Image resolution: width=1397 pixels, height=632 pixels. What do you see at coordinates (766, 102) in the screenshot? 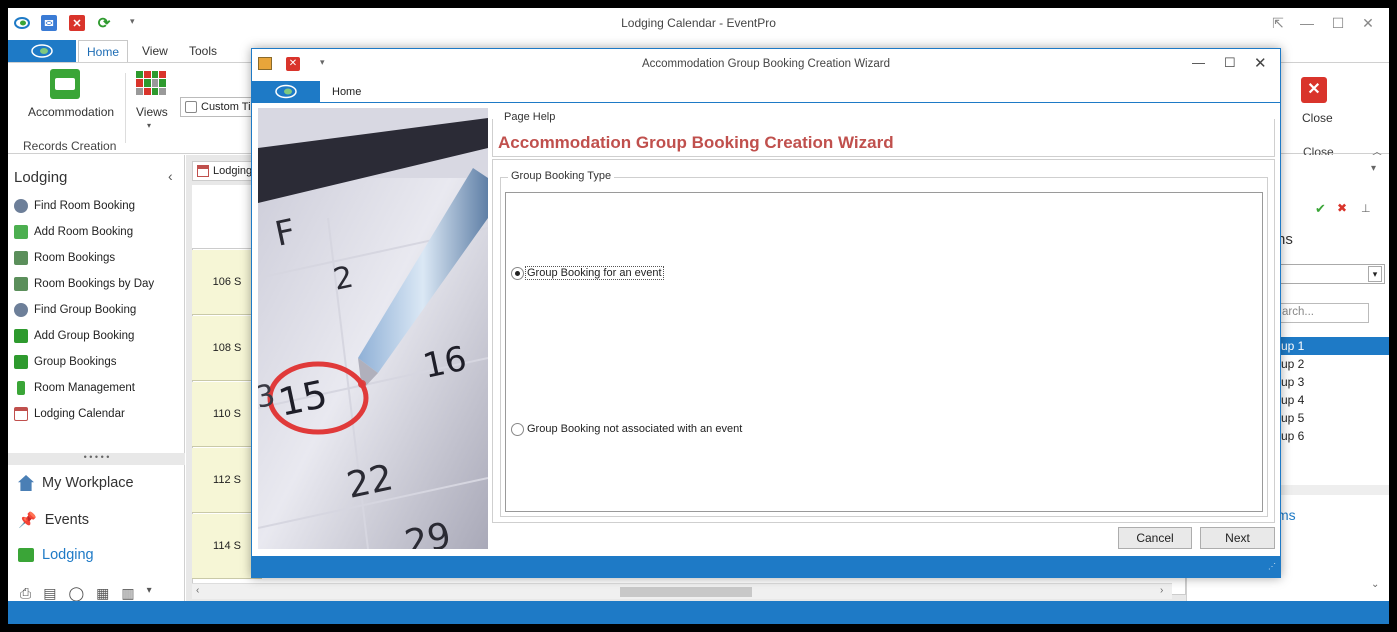
I see `dialog-tab-divider` at bounding box center [766, 102].